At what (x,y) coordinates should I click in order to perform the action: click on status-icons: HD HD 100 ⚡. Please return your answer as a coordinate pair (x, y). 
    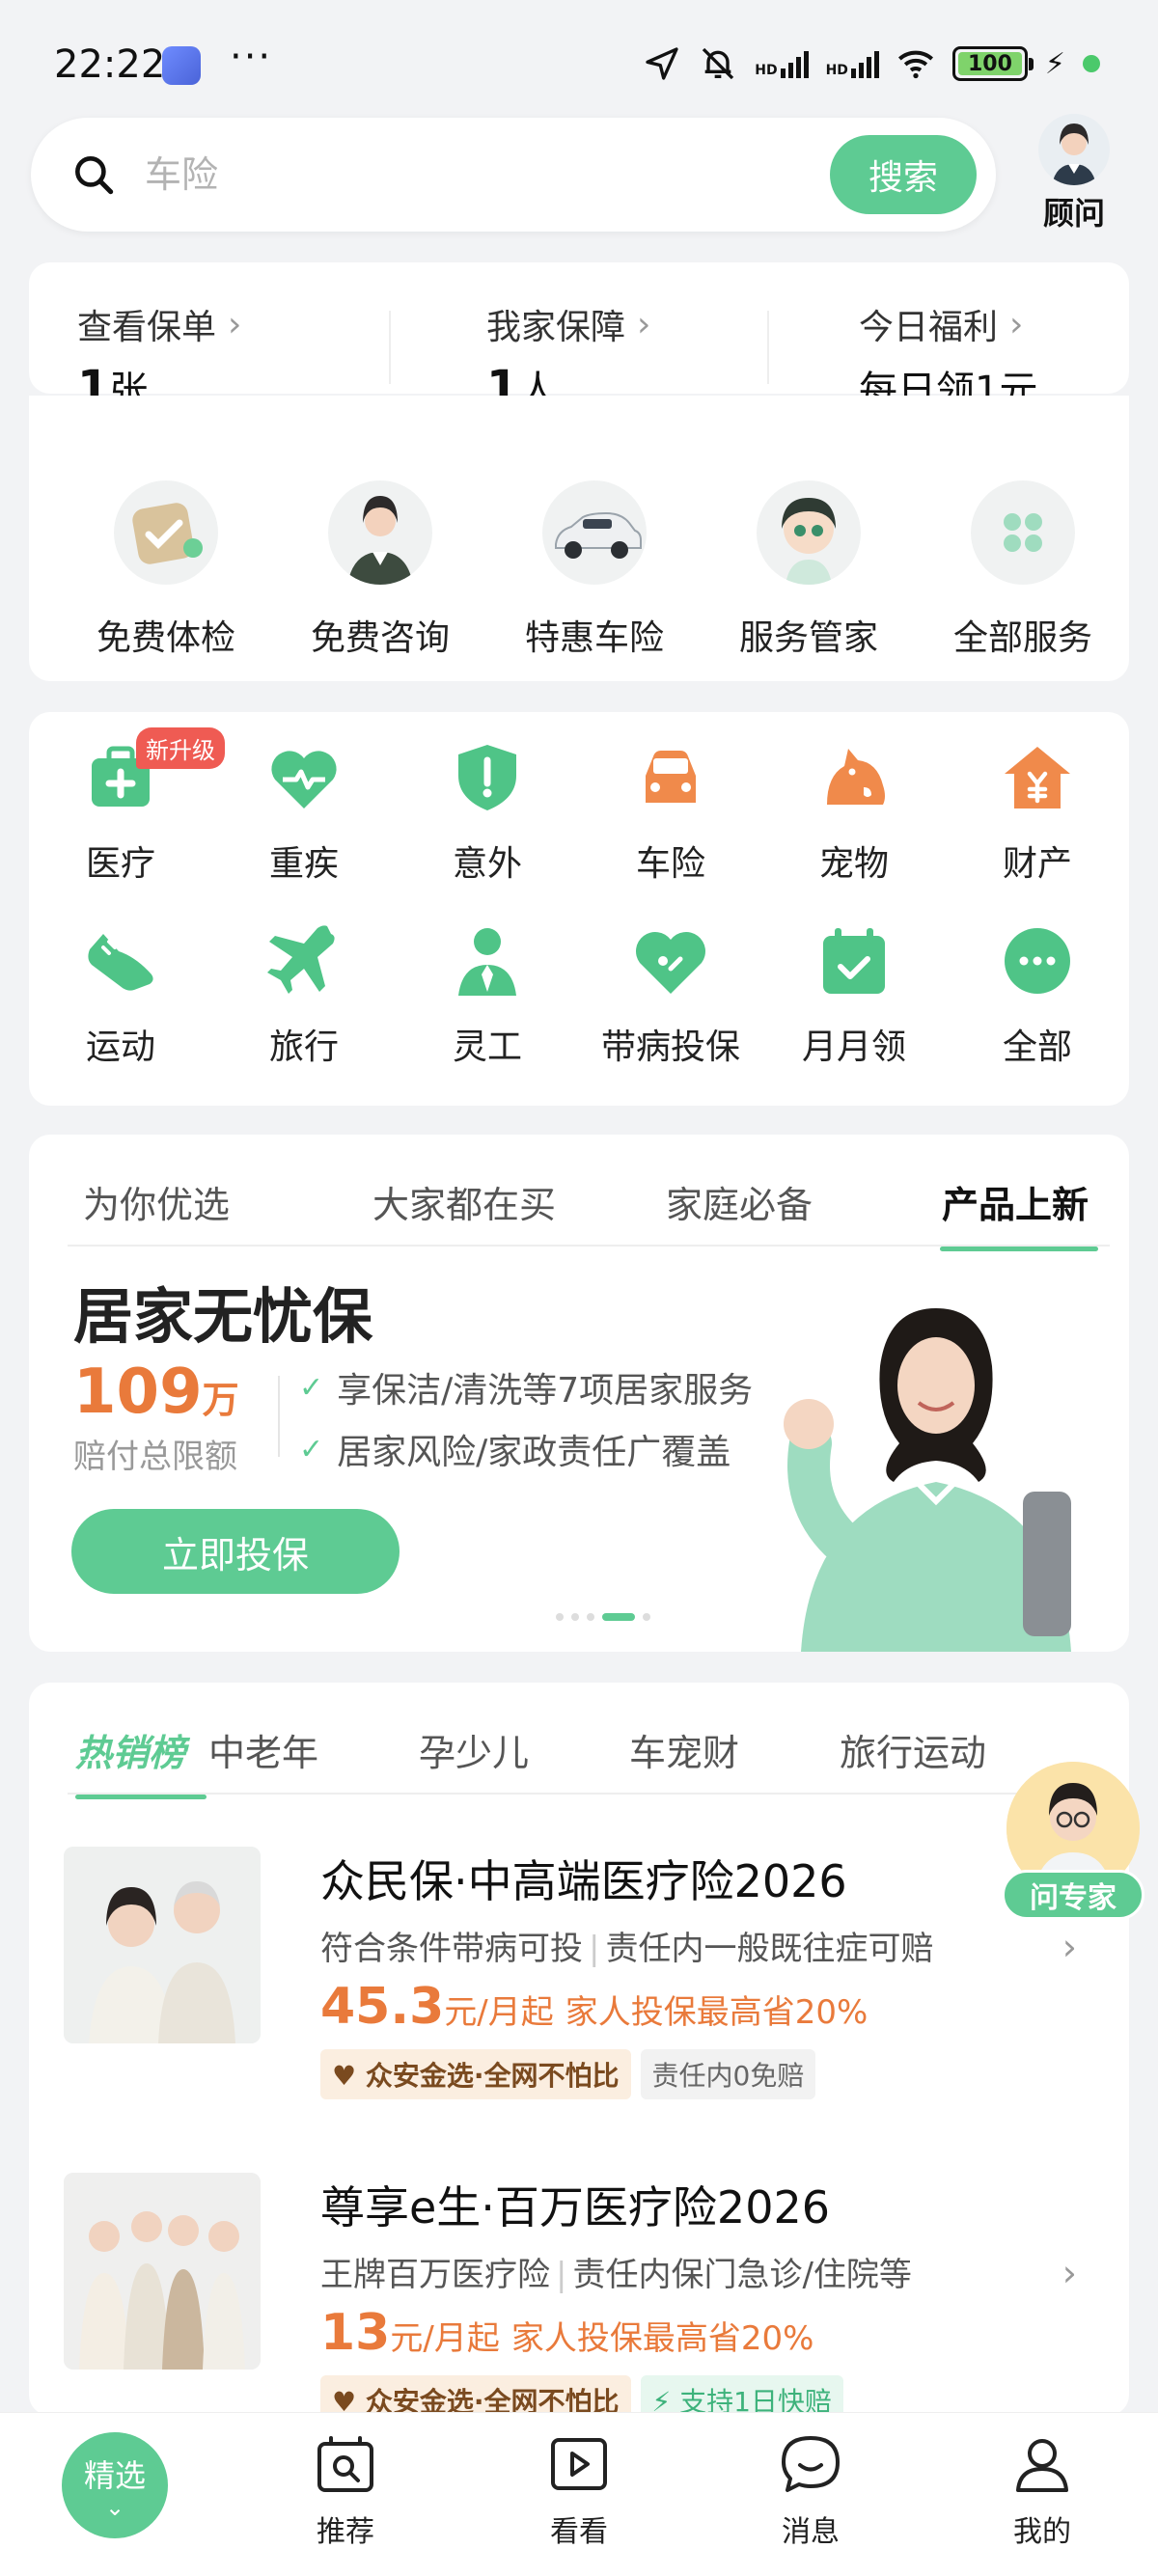
    Looking at the image, I should click on (871, 64).